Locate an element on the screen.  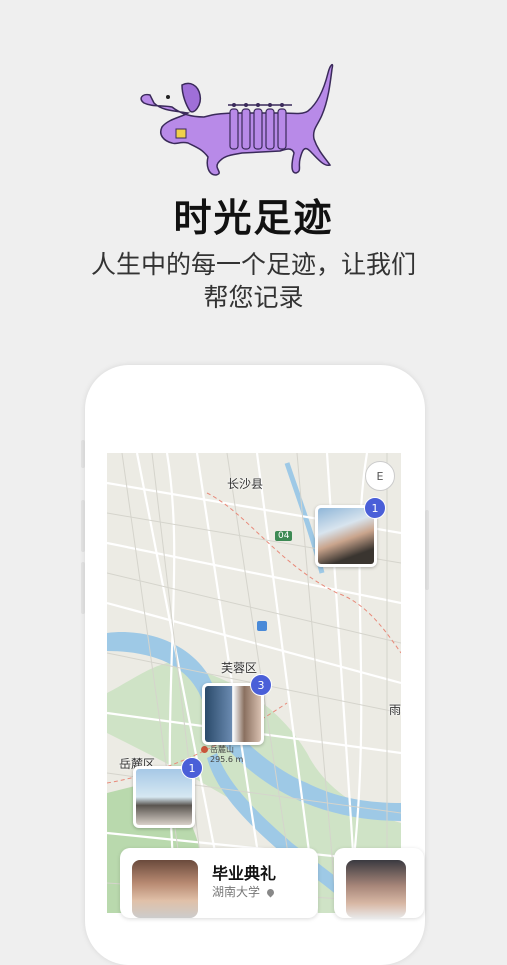
mascot-dog-icon is located at coordinates (237, 119).